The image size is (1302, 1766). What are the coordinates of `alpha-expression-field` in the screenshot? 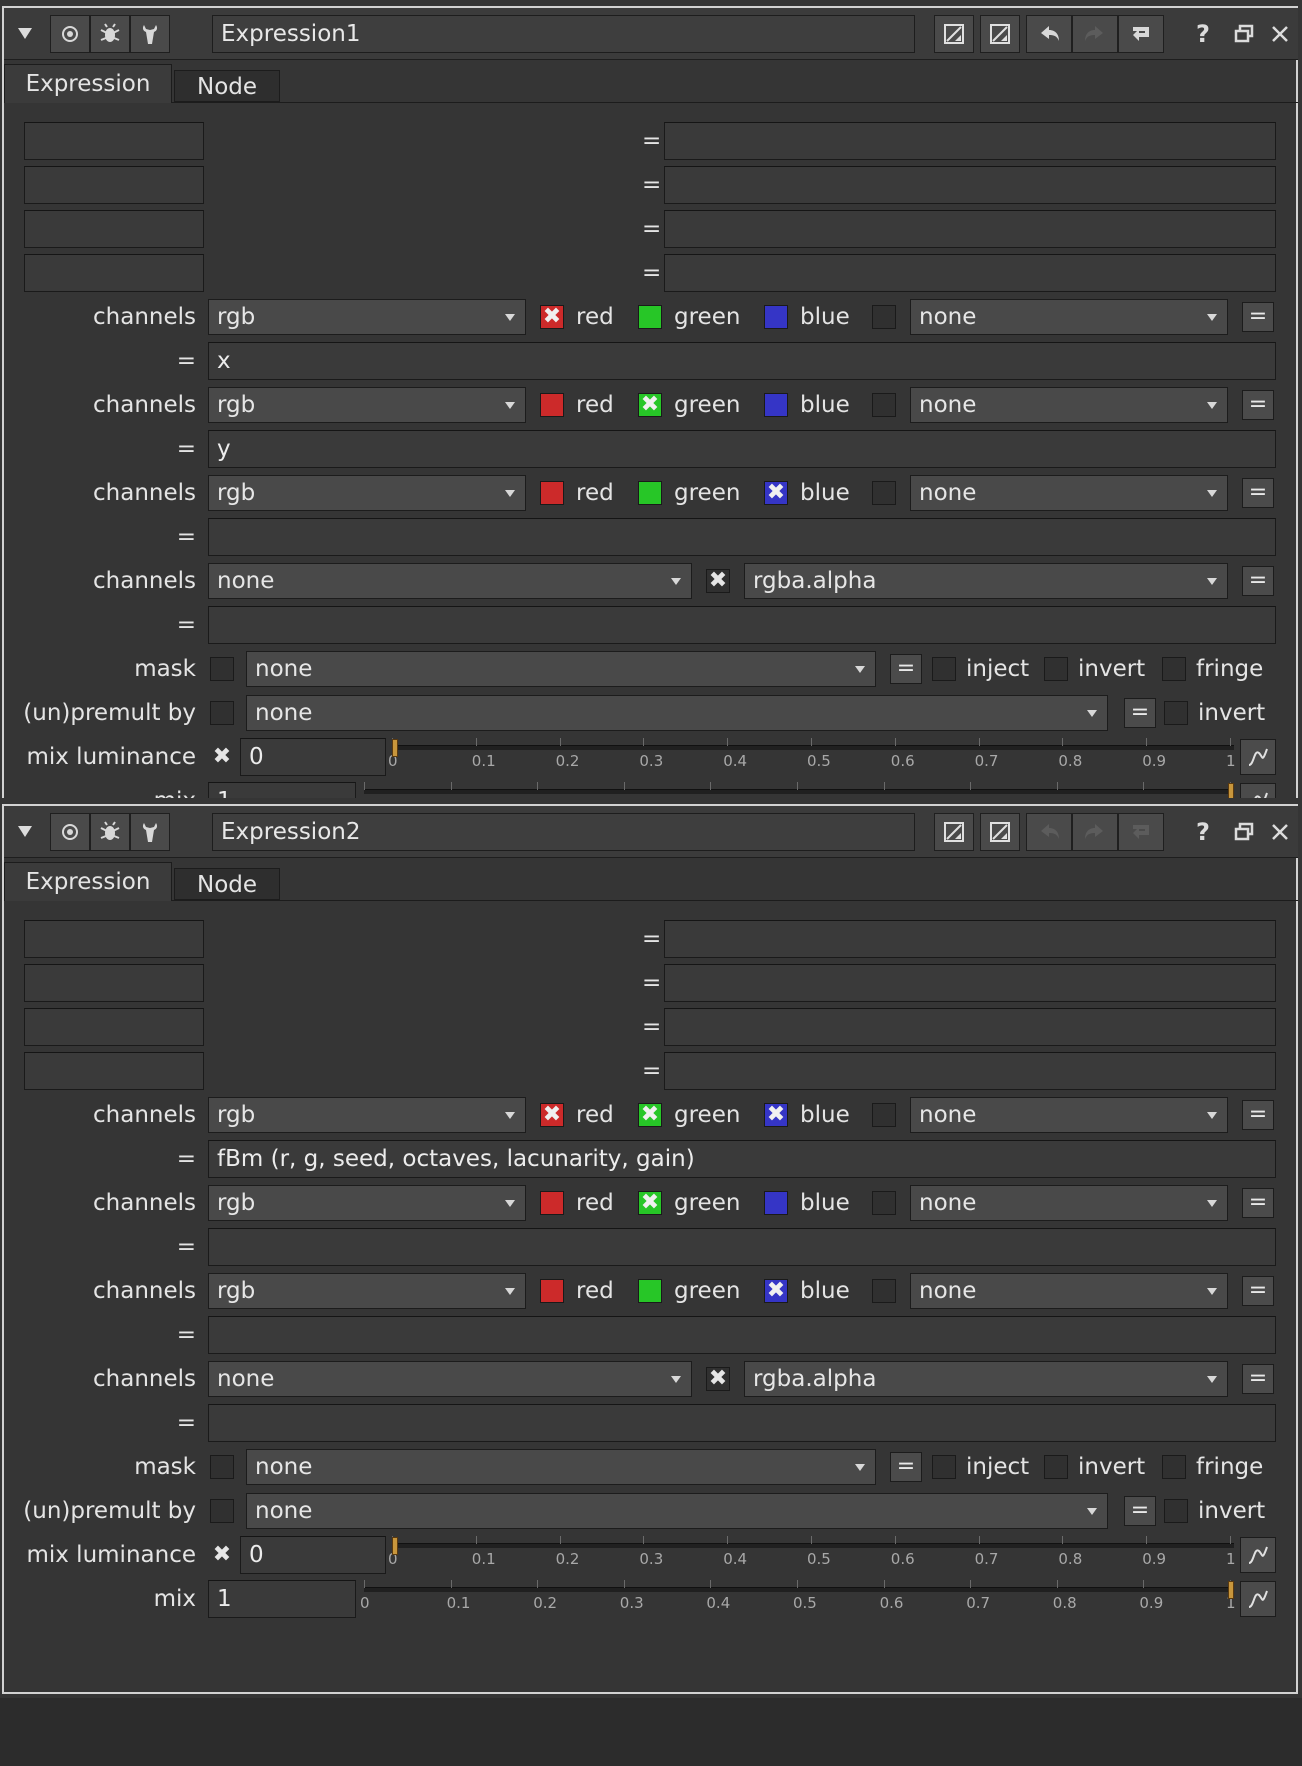 It's located at (742, 1423).